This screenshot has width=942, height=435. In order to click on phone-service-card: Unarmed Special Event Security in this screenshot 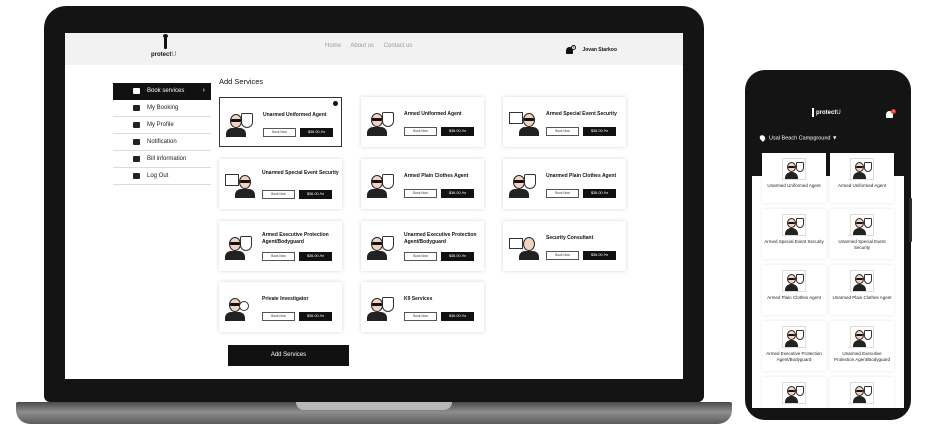, I will do `click(862, 234)`.